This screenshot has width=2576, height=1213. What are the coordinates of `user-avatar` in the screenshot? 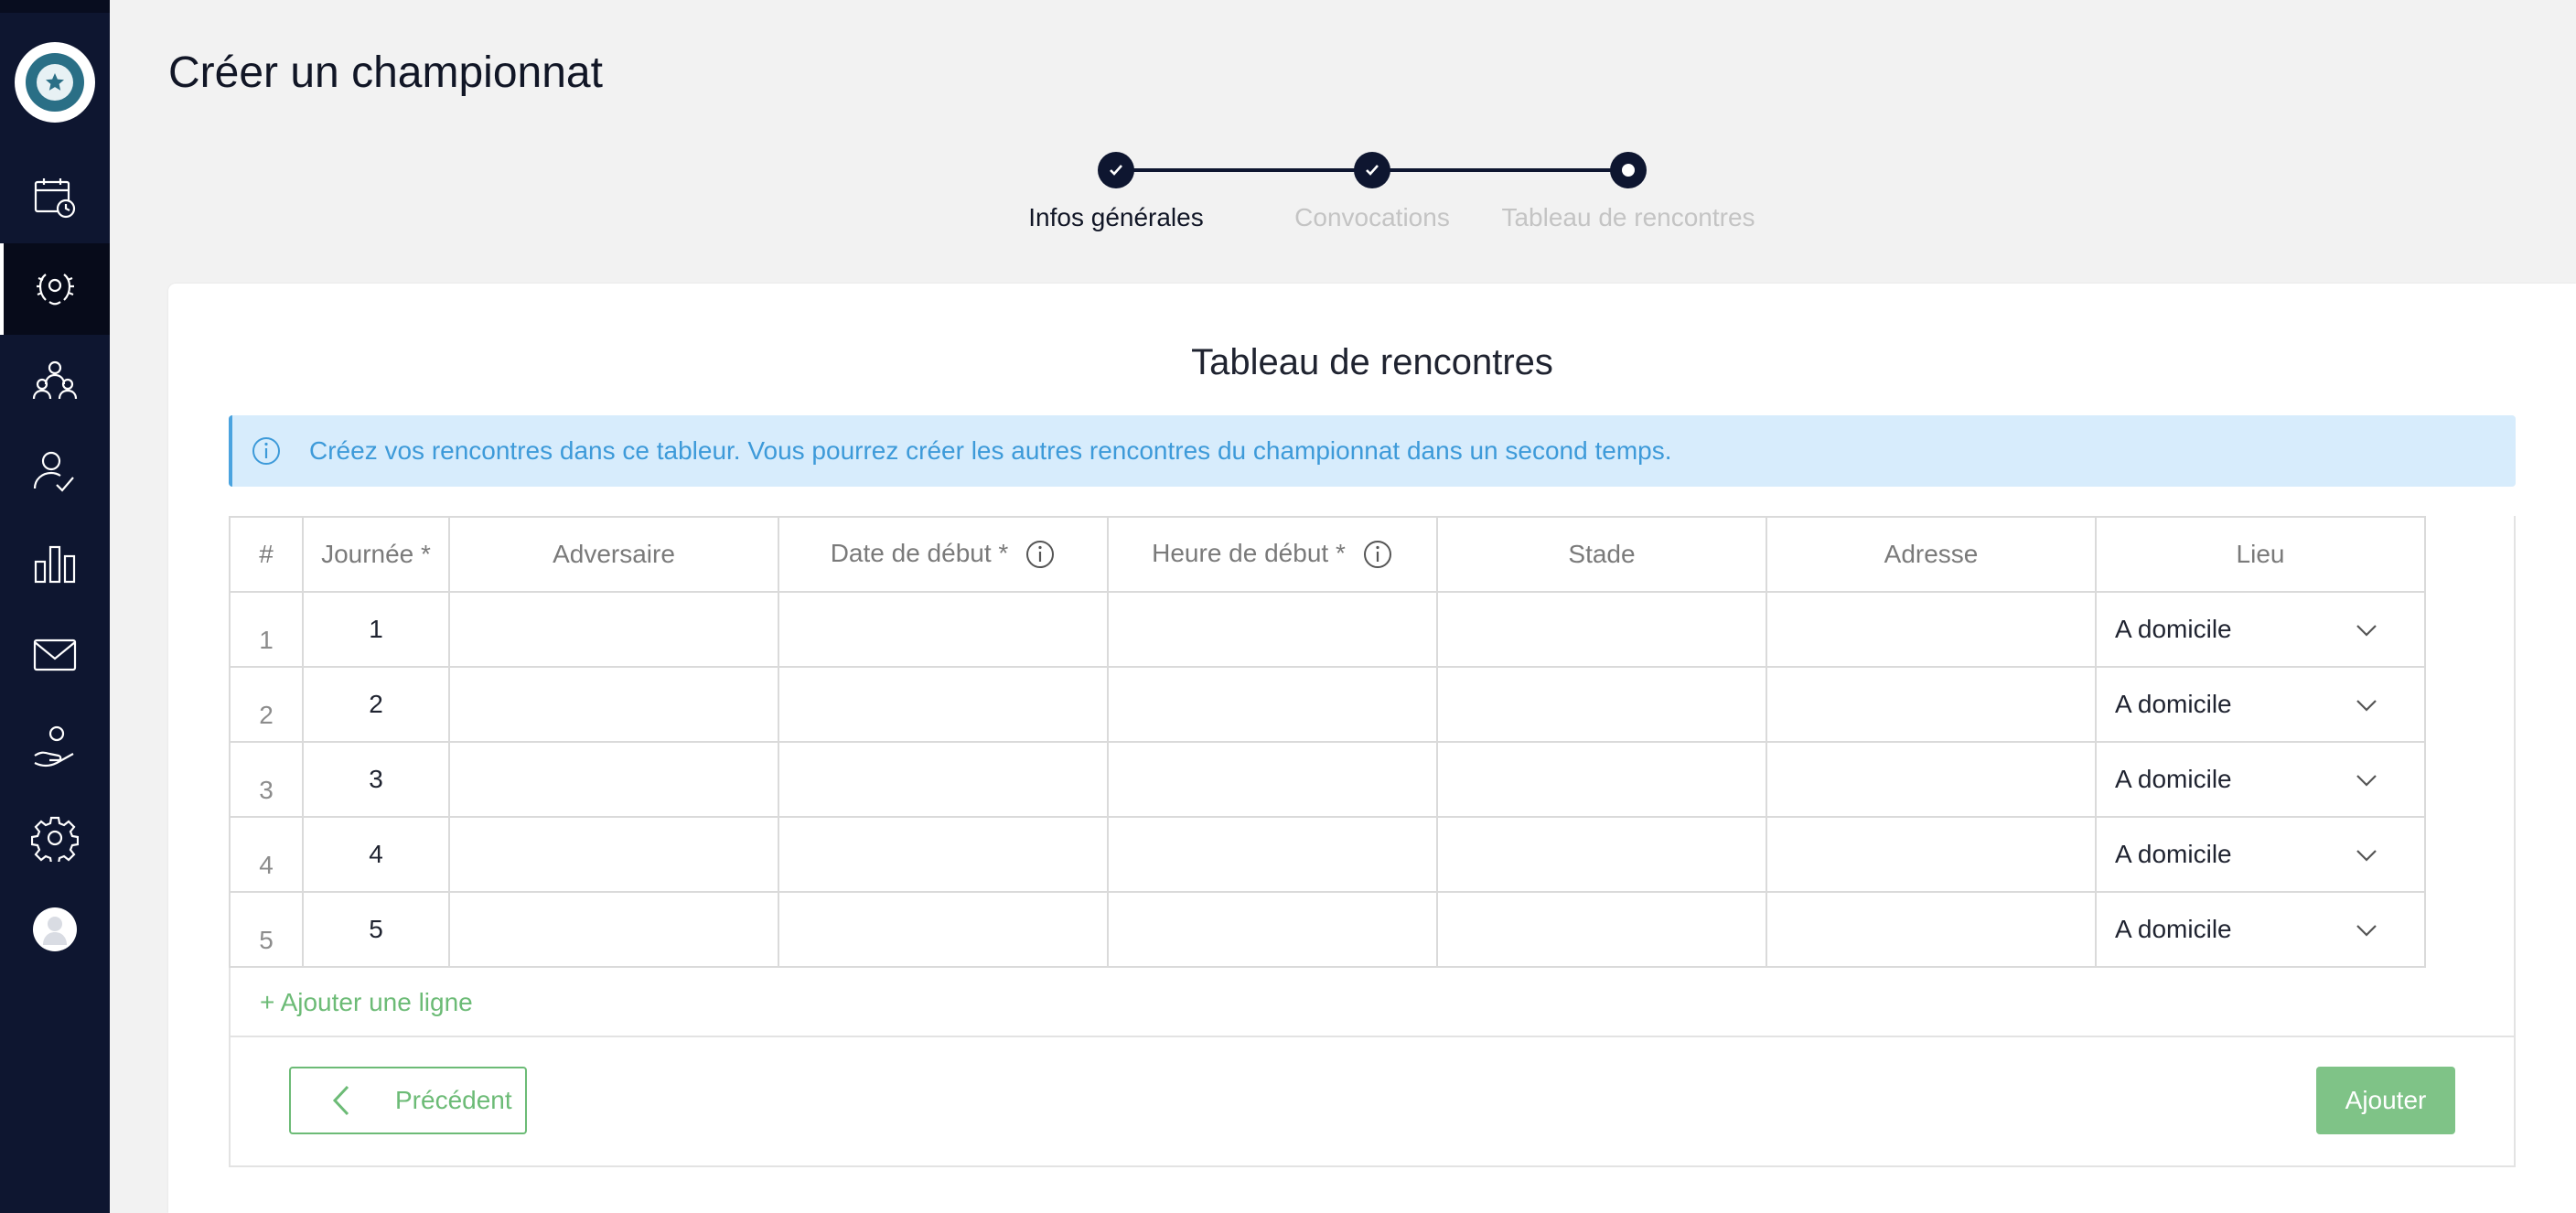 It's located at (55, 929).